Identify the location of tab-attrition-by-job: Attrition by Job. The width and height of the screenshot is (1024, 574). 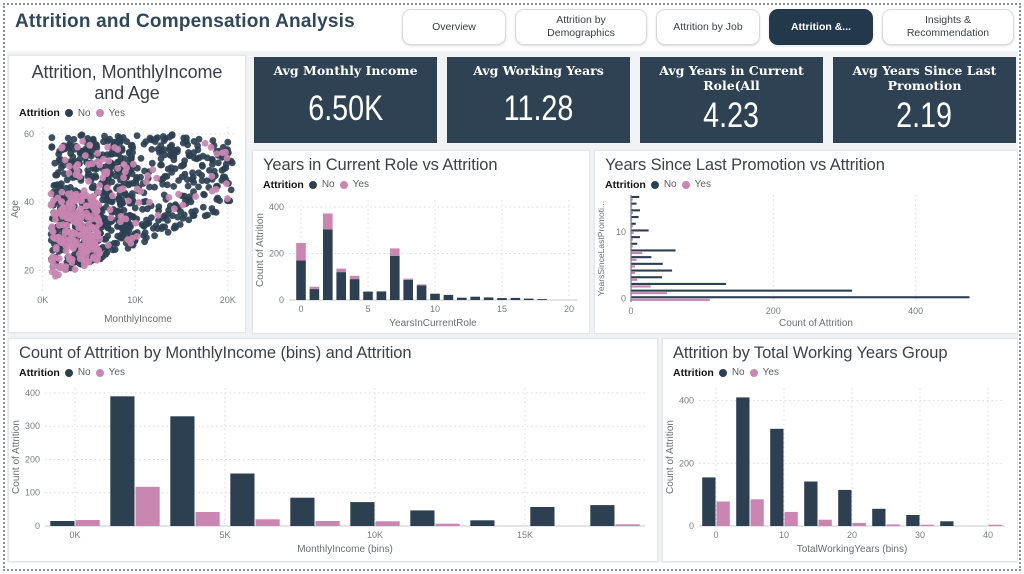
(708, 27).